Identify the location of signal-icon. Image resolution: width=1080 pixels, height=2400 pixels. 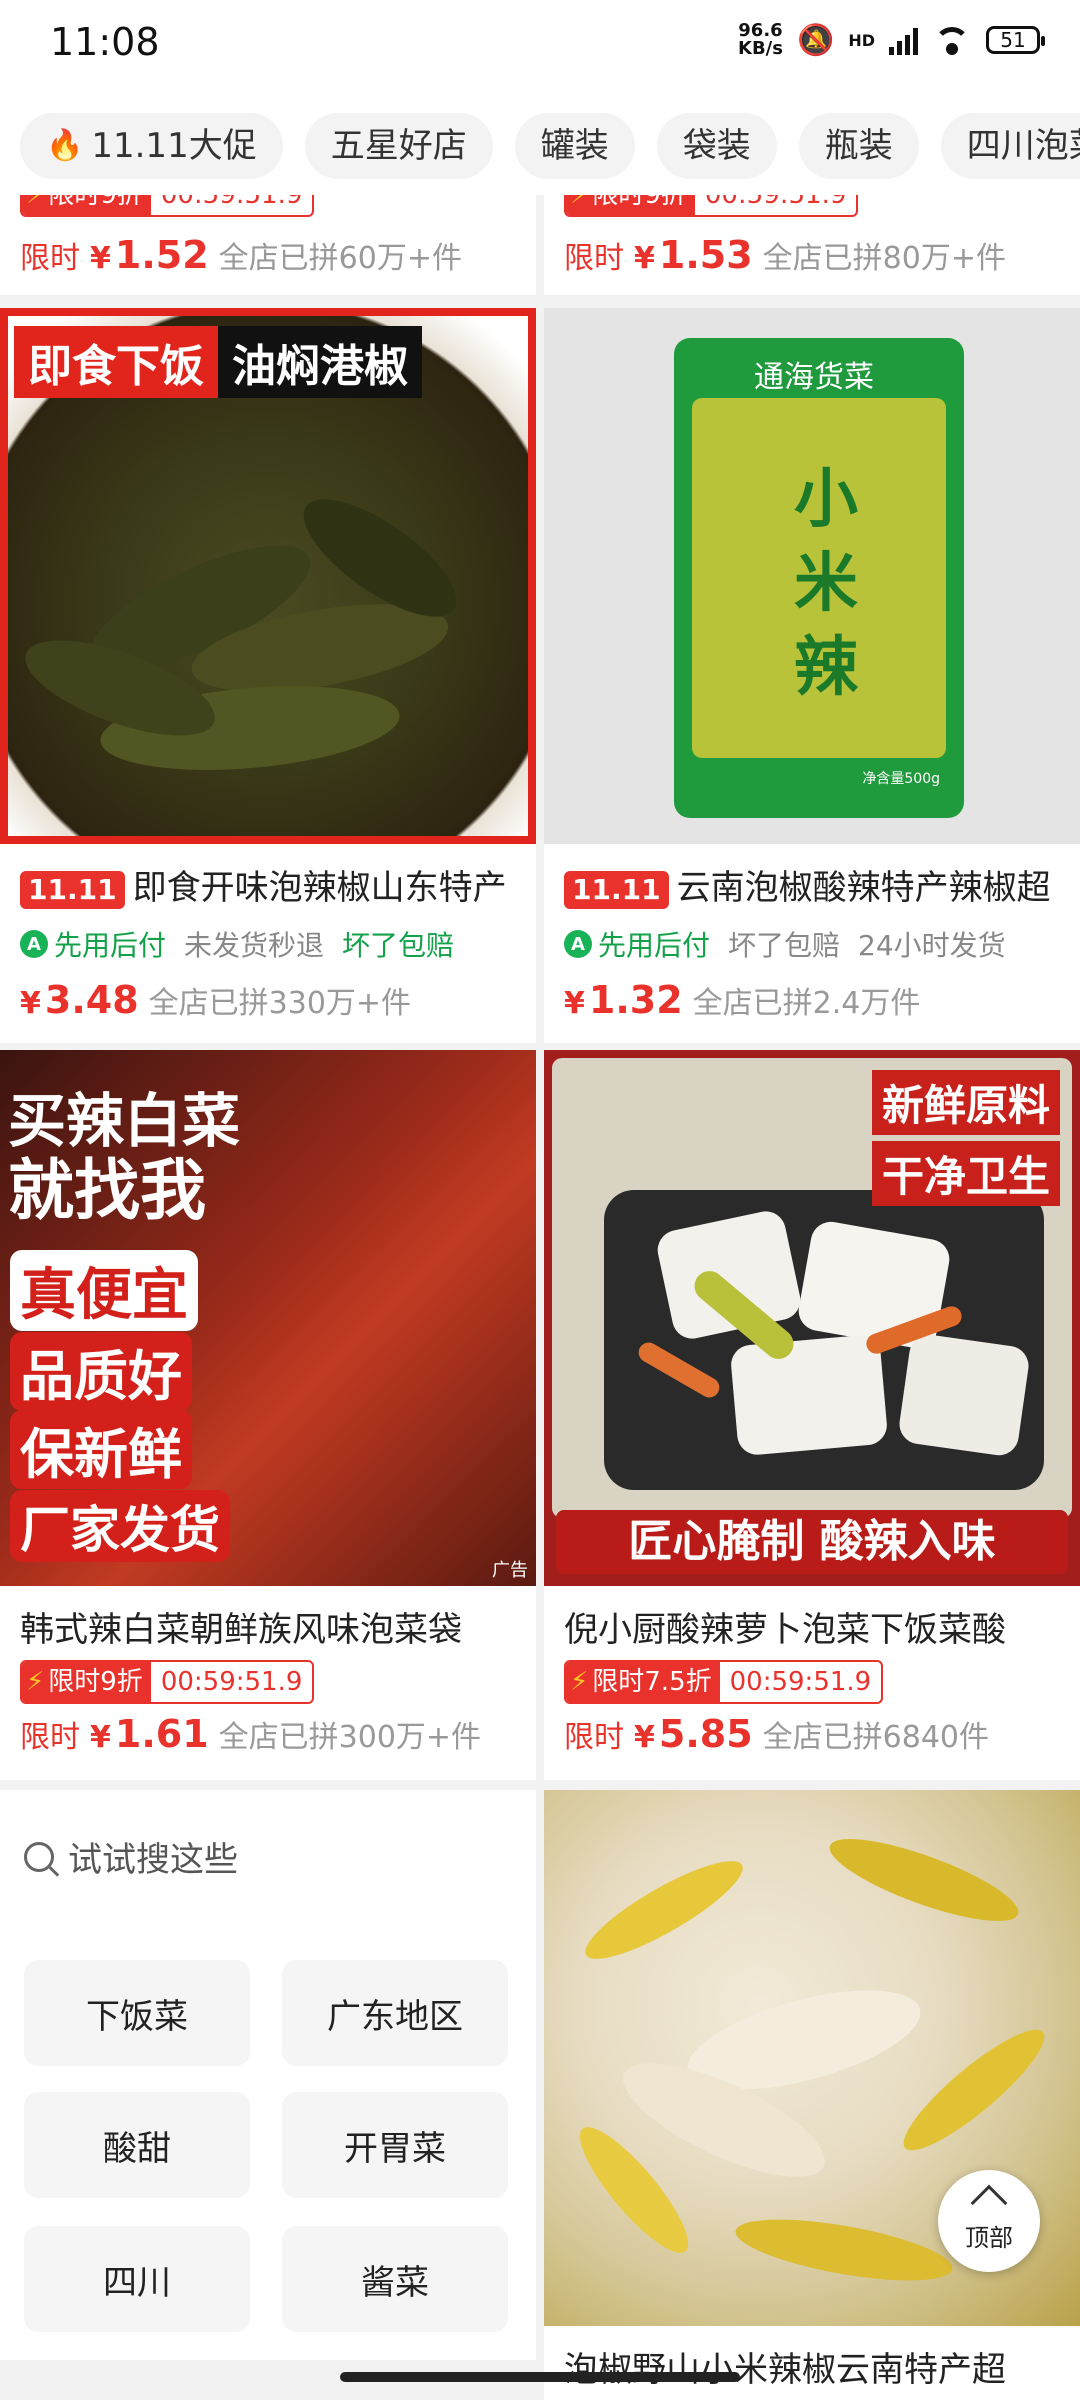
(903, 40).